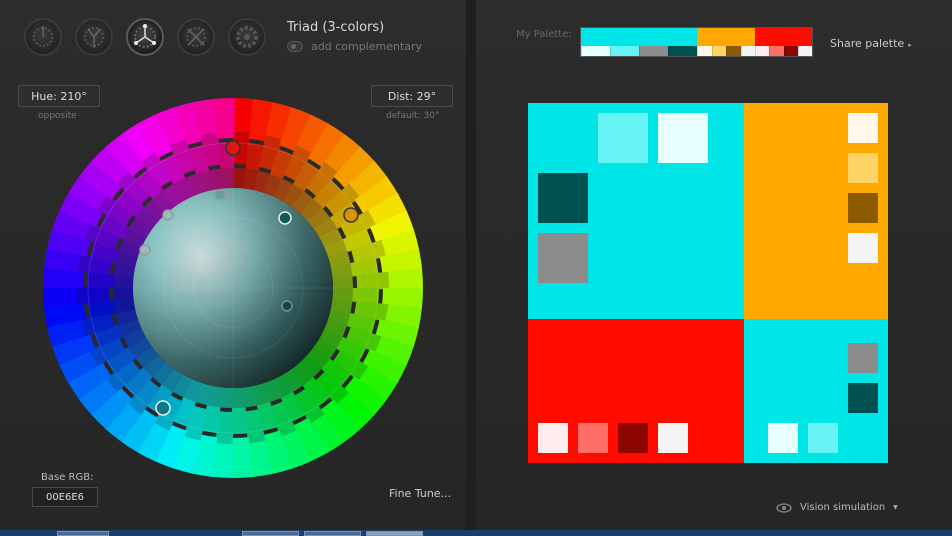 The image size is (952, 536). What do you see at coordinates (863, 398) in the screenshot?
I see `swatch-accent-dark` at bounding box center [863, 398].